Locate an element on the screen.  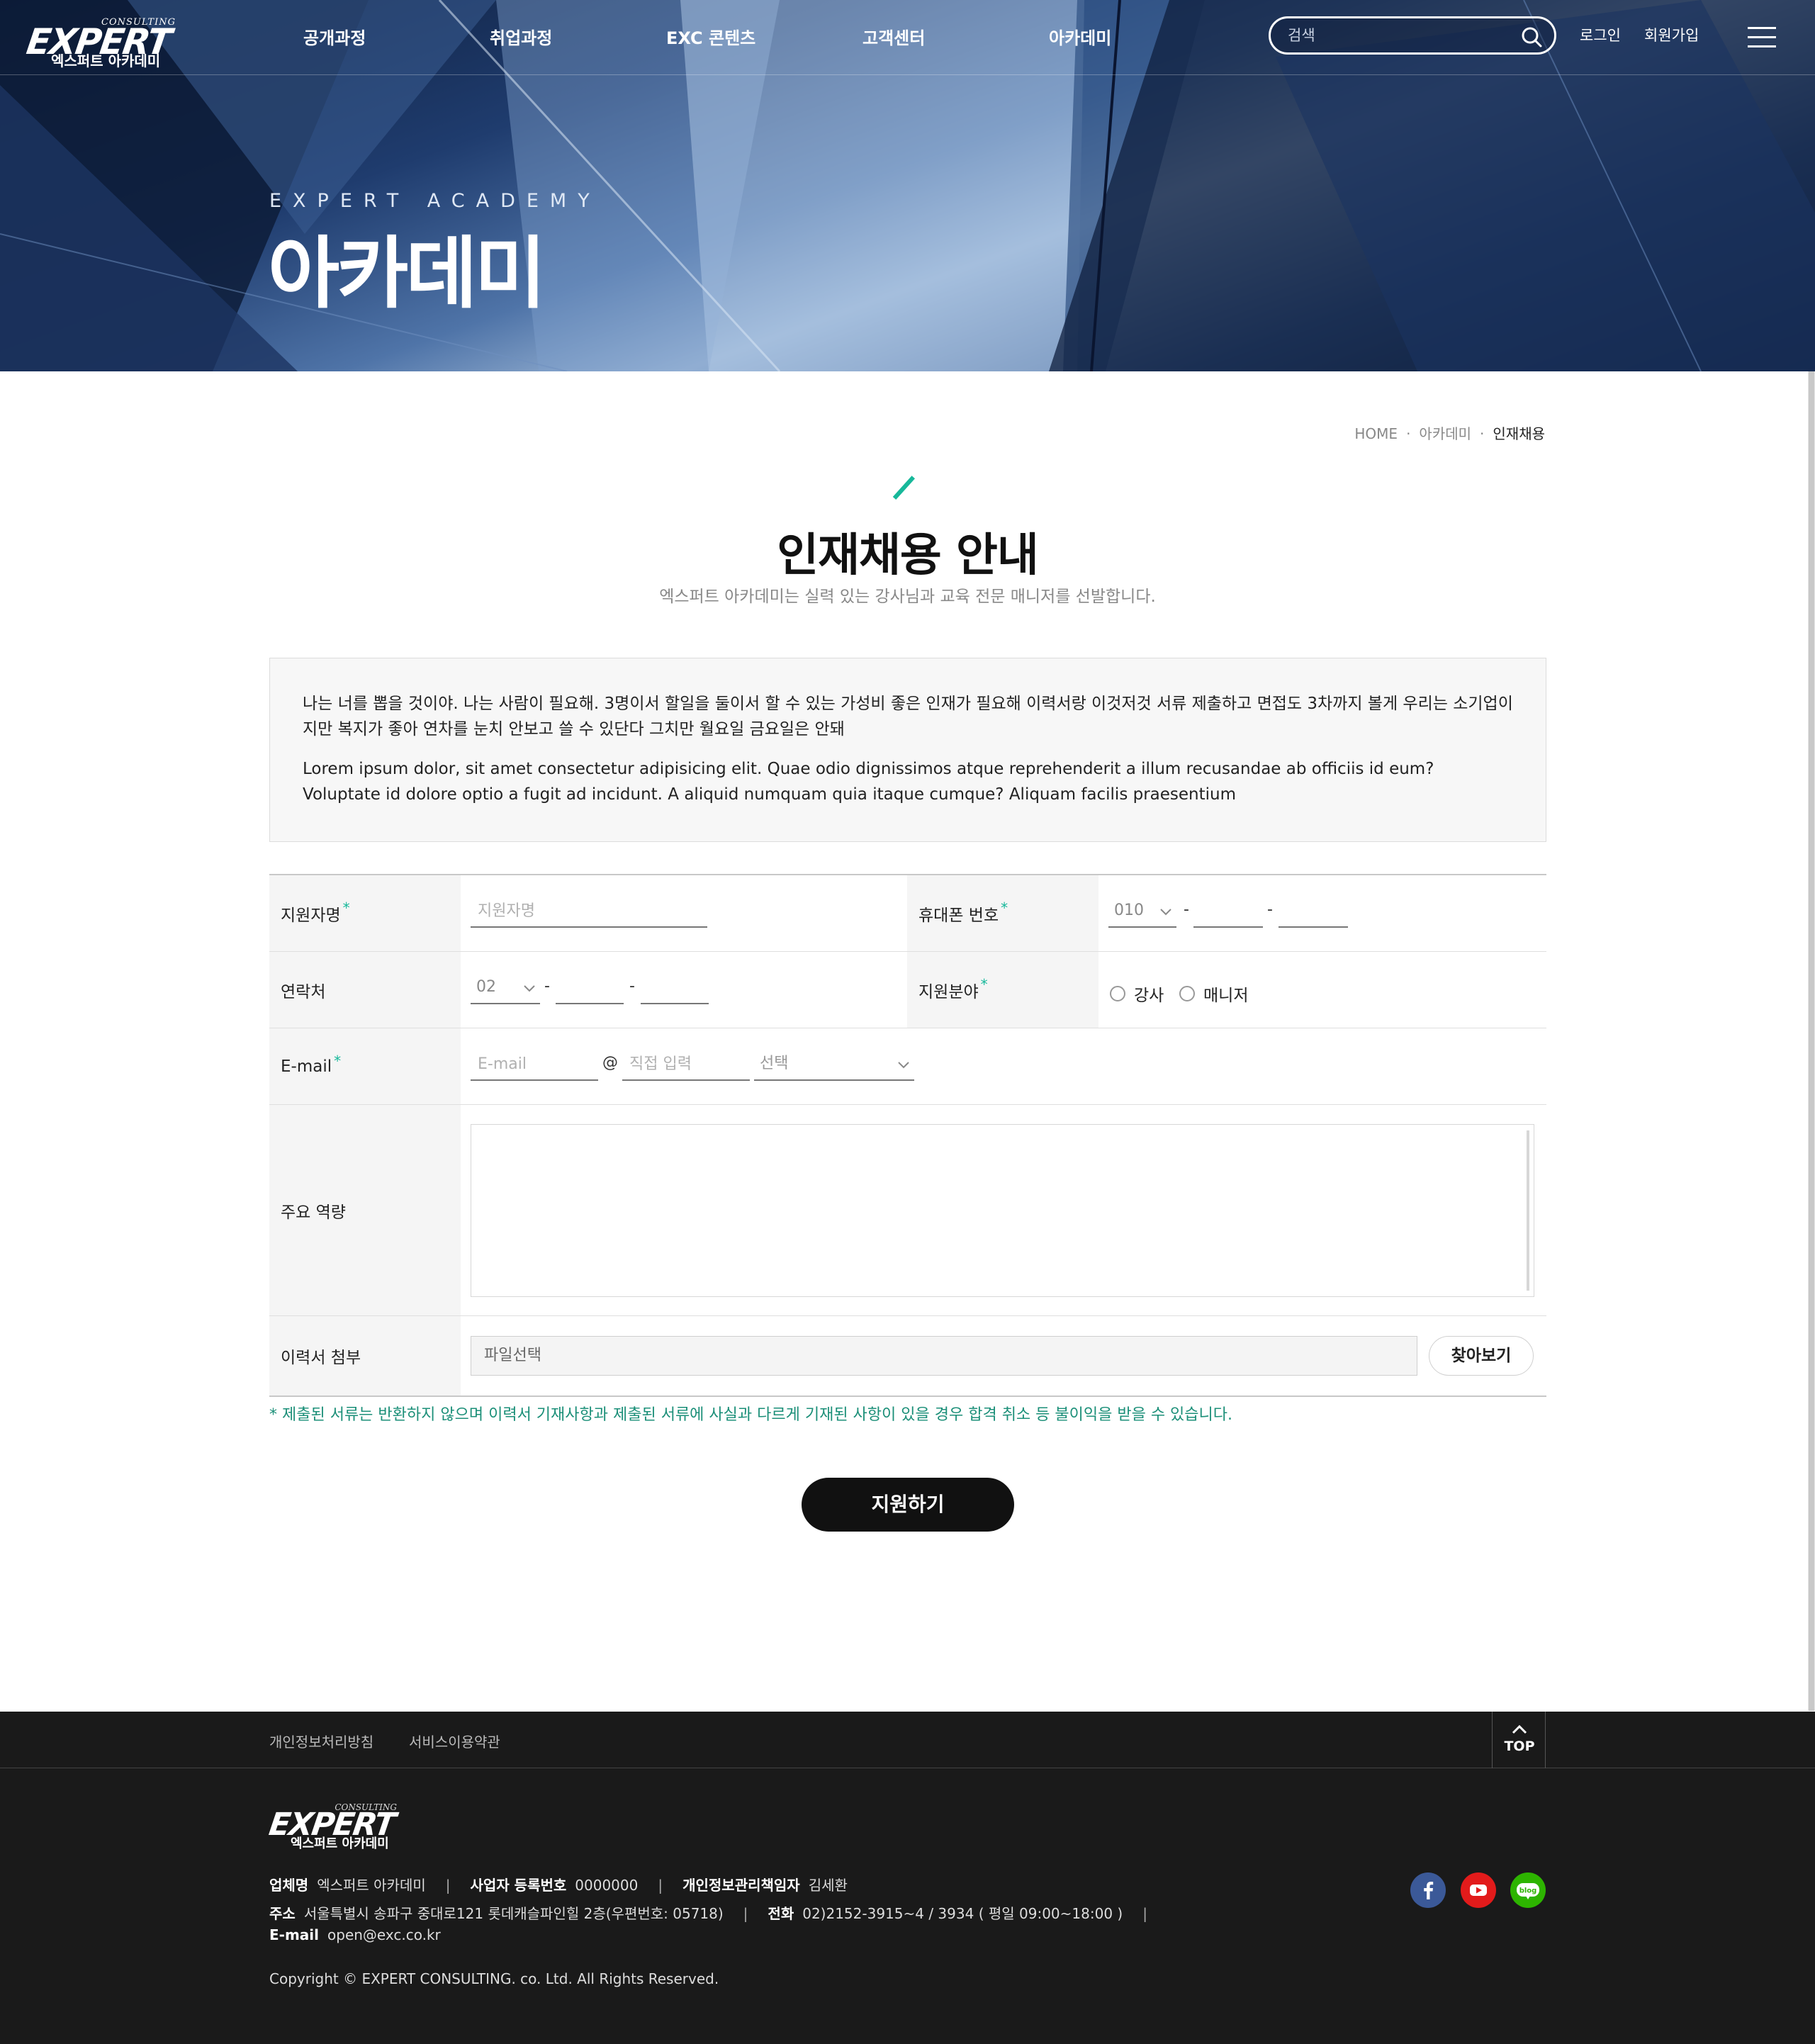
phone-info-label: 전화 is located at coordinates (781, 1913).